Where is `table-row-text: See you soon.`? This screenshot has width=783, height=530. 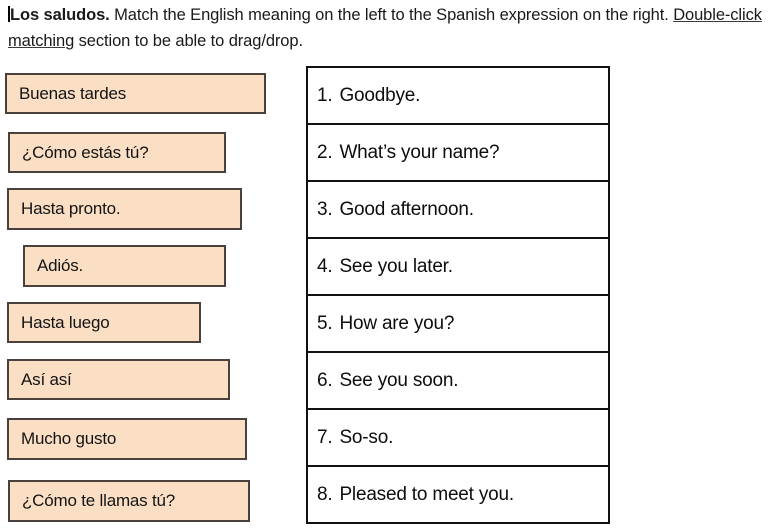
table-row-text: See you soon. is located at coordinates (399, 380).